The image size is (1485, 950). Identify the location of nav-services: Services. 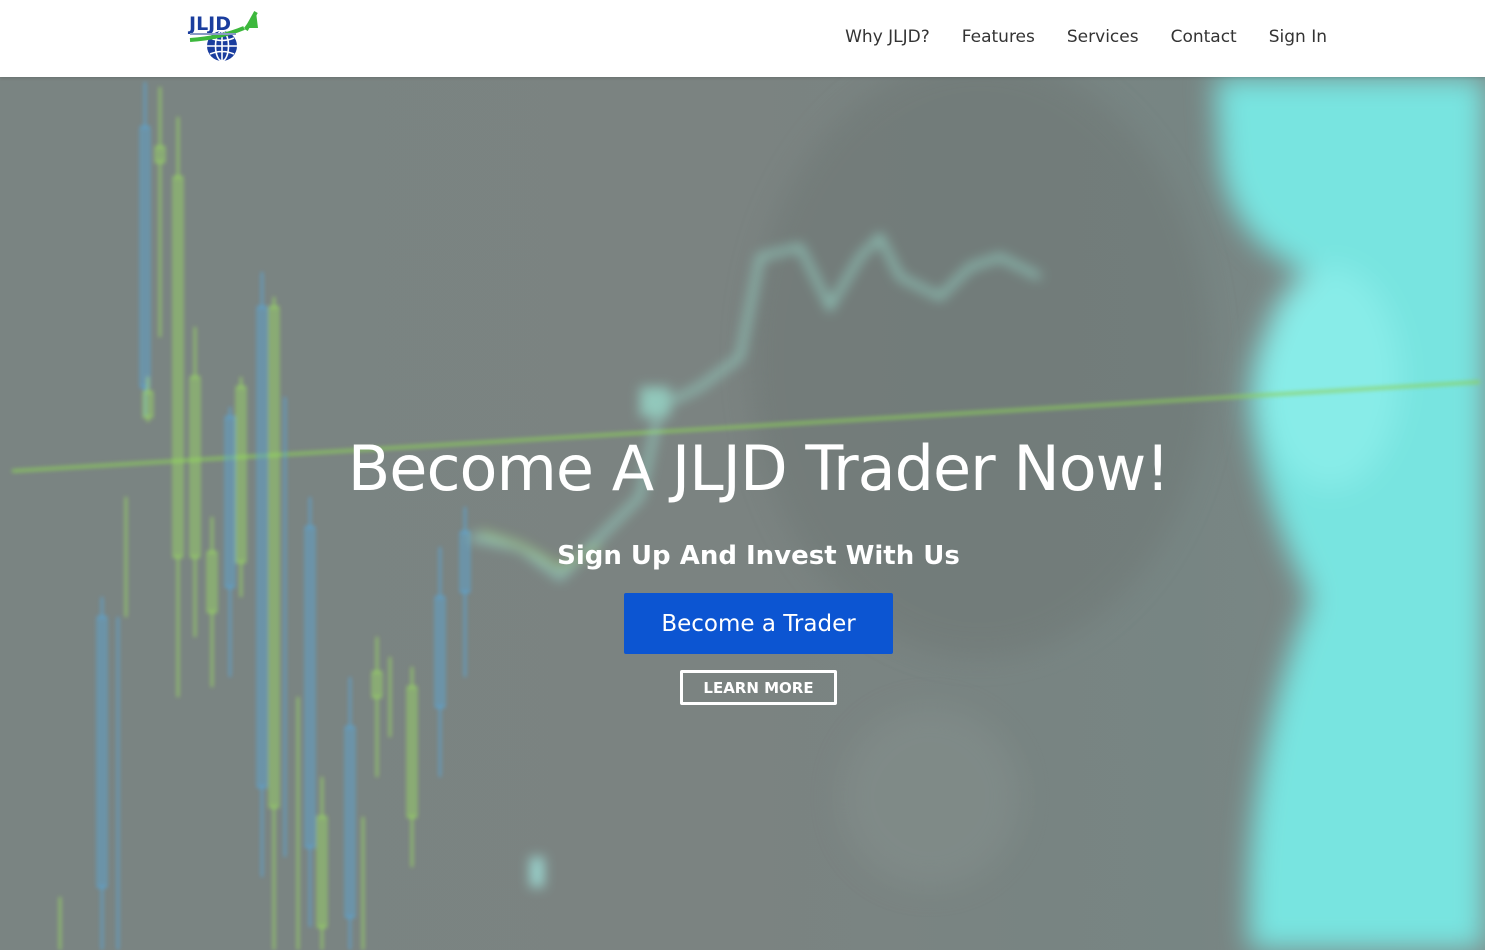
(1103, 37).